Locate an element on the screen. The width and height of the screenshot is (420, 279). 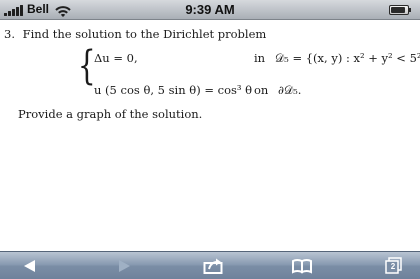
share-button is located at coordinates (213, 266).